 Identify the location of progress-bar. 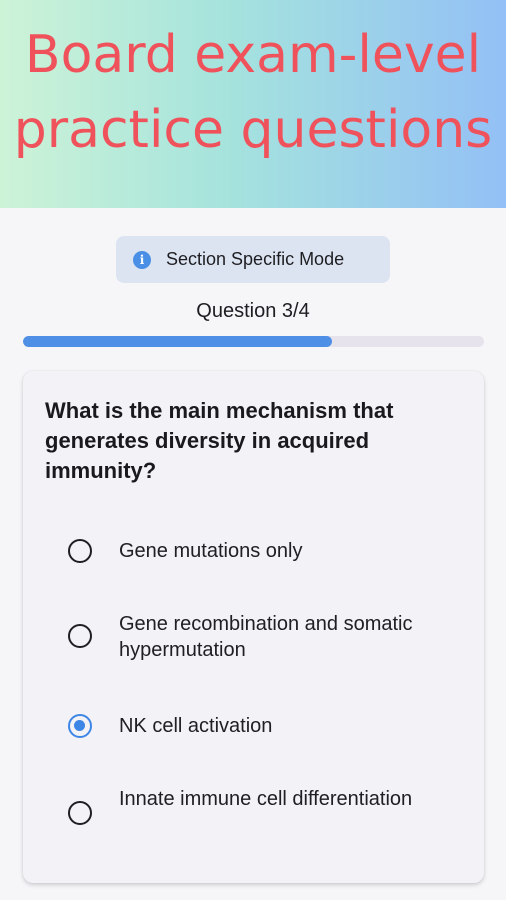
(253, 341).